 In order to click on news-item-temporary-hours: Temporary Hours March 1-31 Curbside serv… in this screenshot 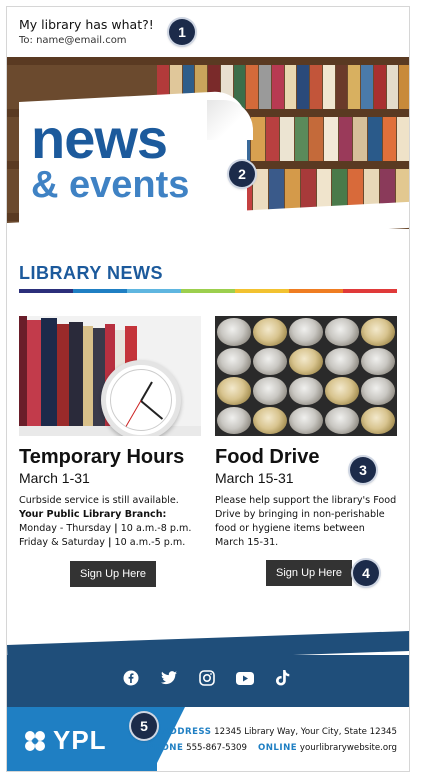, I will do `click(110, 433)`.